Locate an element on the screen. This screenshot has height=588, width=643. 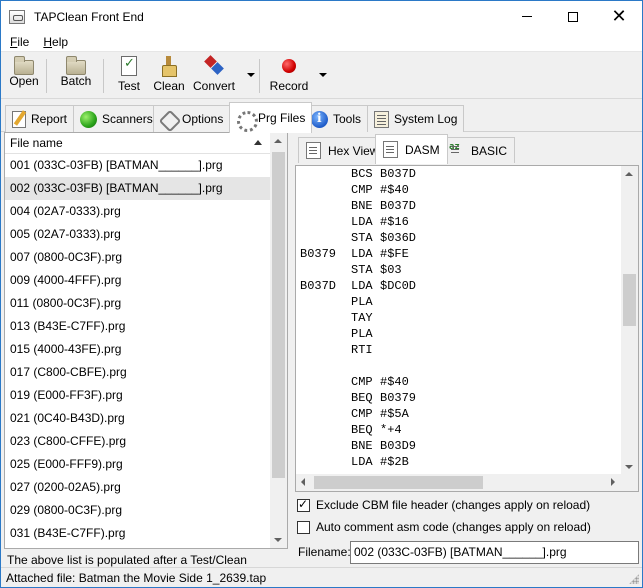
minimize-icon is located at coordinates (527, 16).